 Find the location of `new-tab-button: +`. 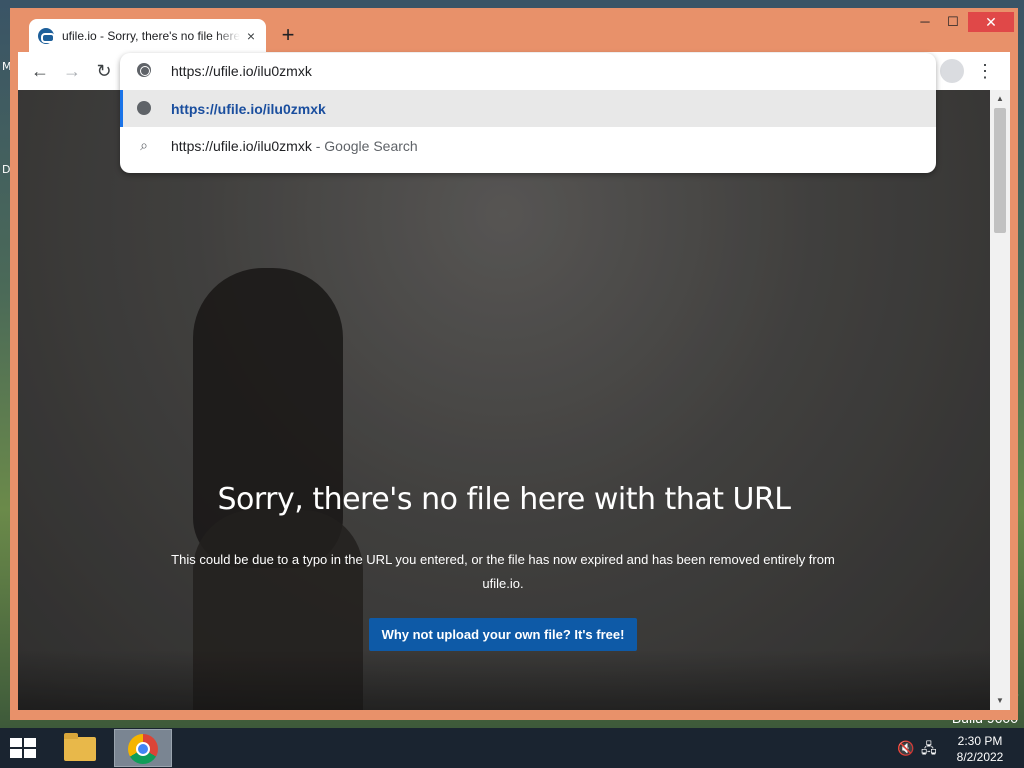

new-tab-button: + is located at coordinates (288, 36).